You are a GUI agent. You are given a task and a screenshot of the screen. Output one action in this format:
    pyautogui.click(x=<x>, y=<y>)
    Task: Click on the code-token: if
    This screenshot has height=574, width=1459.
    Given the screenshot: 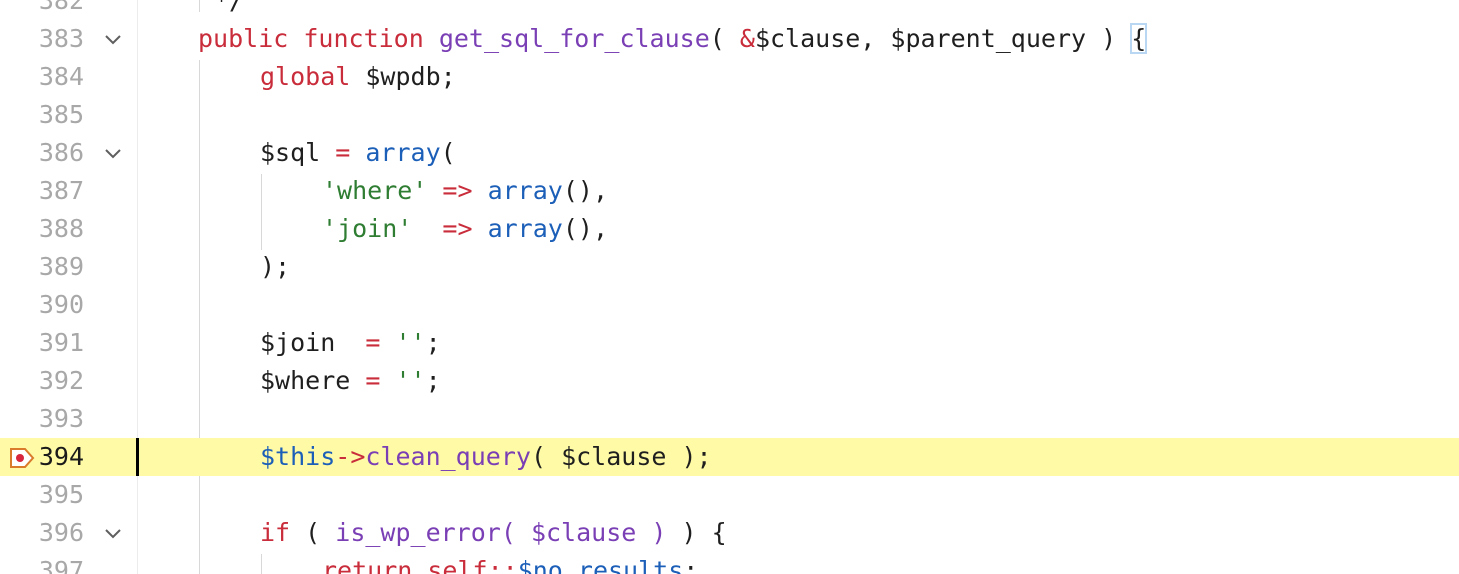 What is the action you would take?
    pyautogui.click(x=283, y=532)
    